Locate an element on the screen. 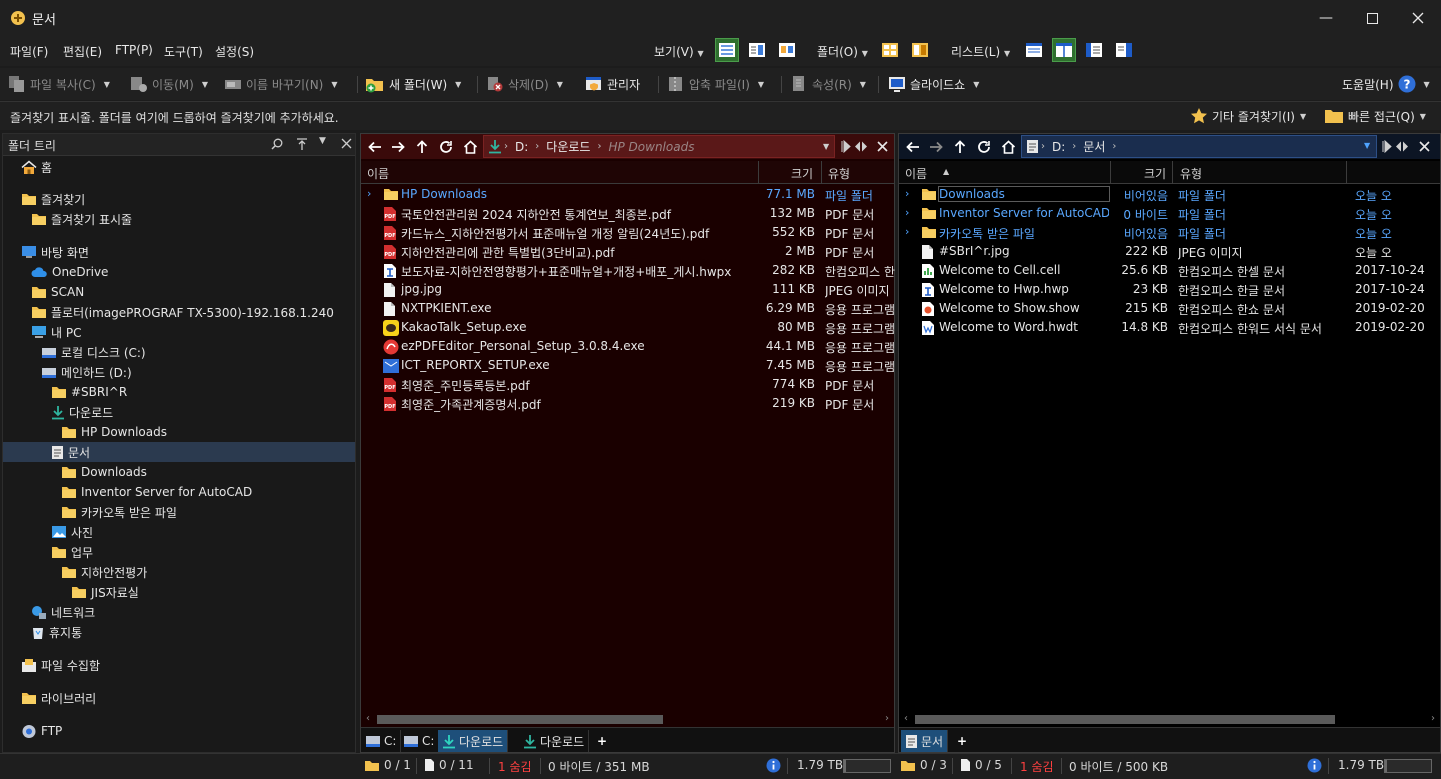 The height and width of the screenshot is (779, 1441). folder-layout-grid-button is located at coordinates (890, 50).